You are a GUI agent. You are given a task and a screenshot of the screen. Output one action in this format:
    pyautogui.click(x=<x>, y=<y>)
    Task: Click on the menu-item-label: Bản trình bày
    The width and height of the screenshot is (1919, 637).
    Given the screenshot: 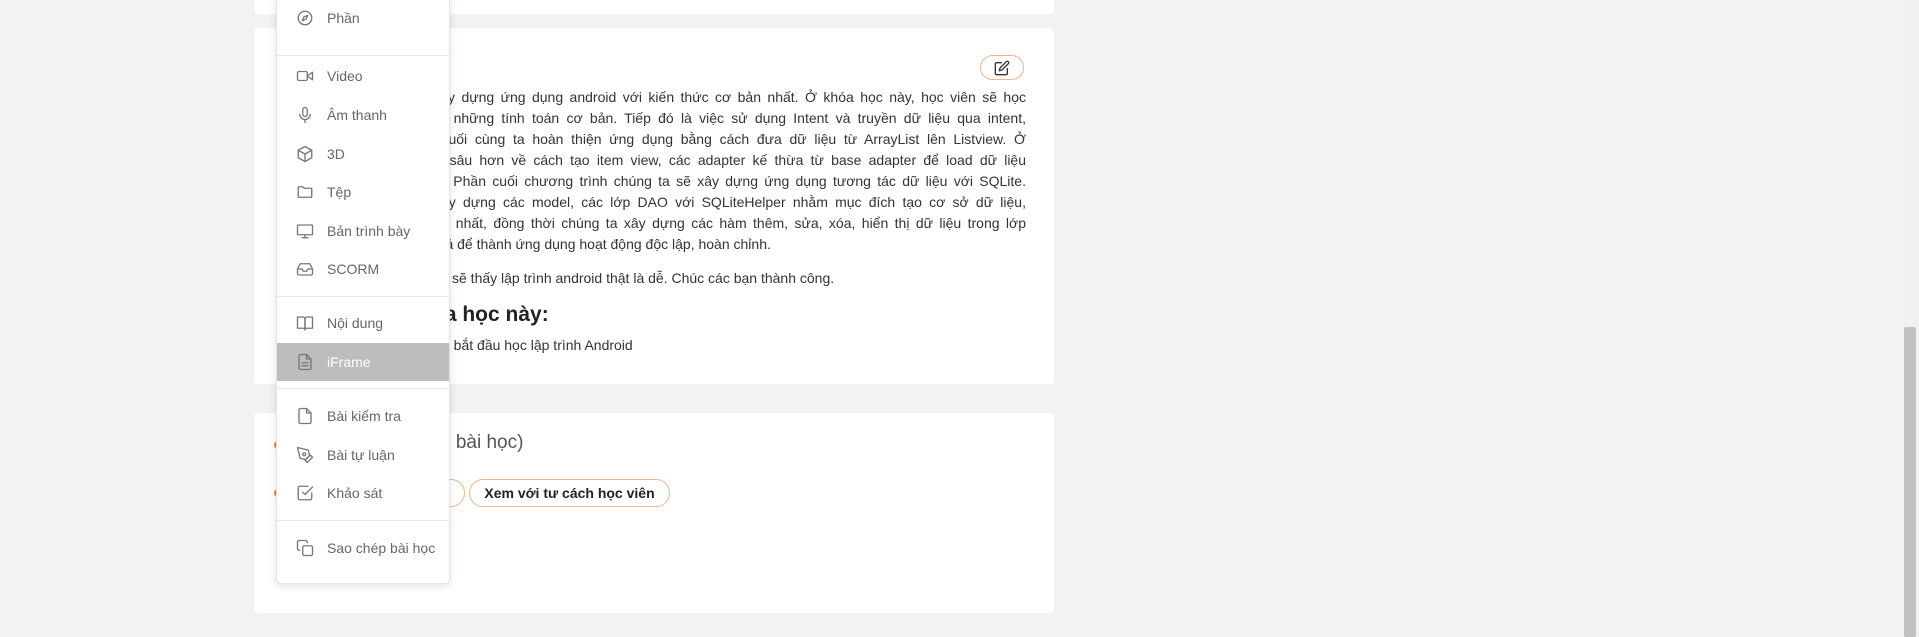 What is the action you would take?
    pyautogui.click(x=369, y=231)
    